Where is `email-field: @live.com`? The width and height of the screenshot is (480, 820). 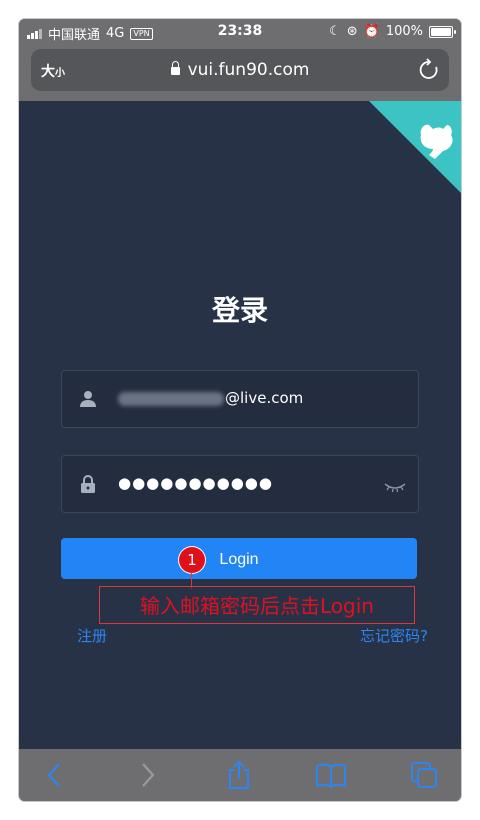
email-field: @live.com is located at coordinates (240, 399).